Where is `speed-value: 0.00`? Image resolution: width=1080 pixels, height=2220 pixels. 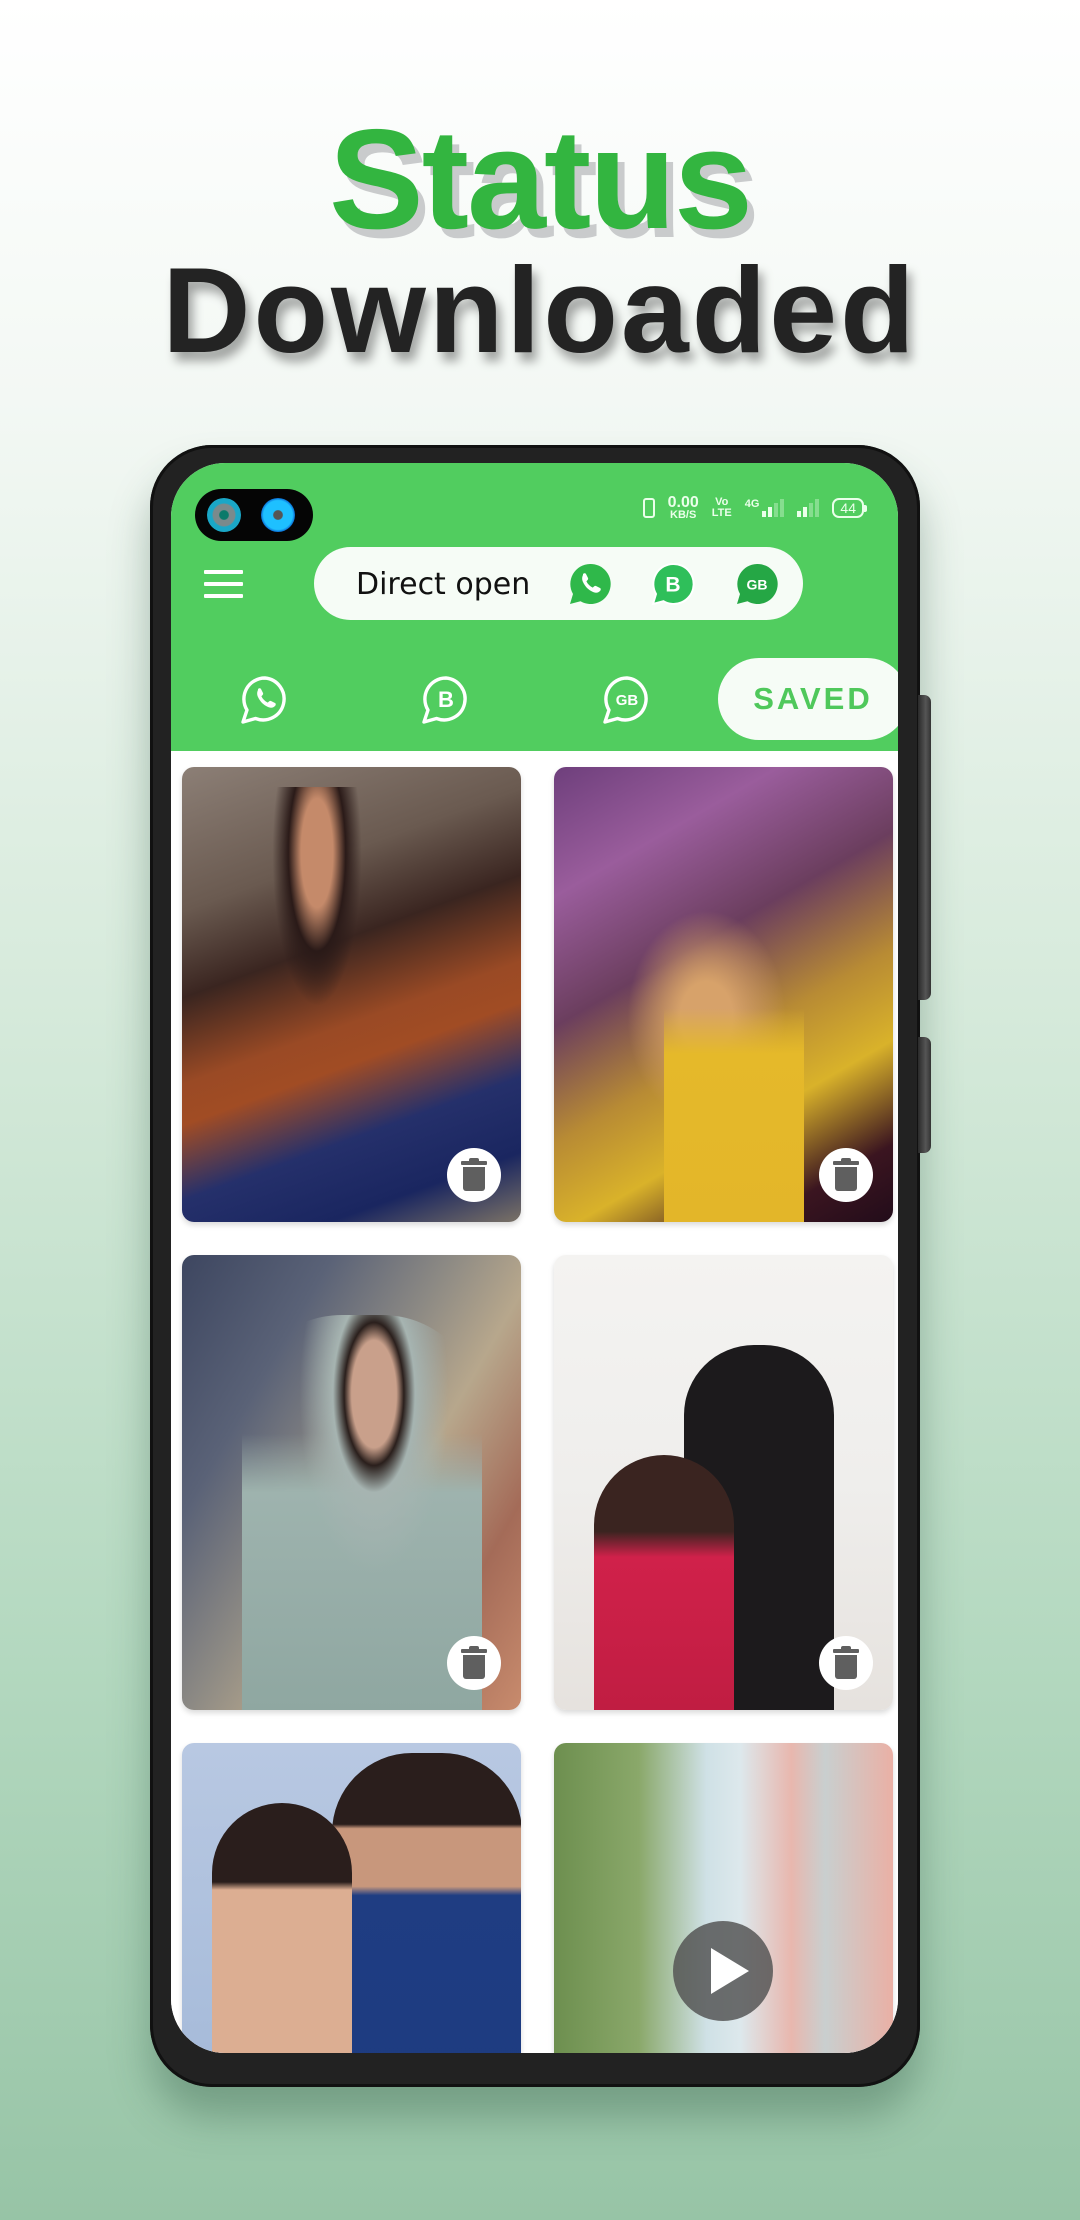
speed-value: 0.00 is located at coordinates (683, 502).